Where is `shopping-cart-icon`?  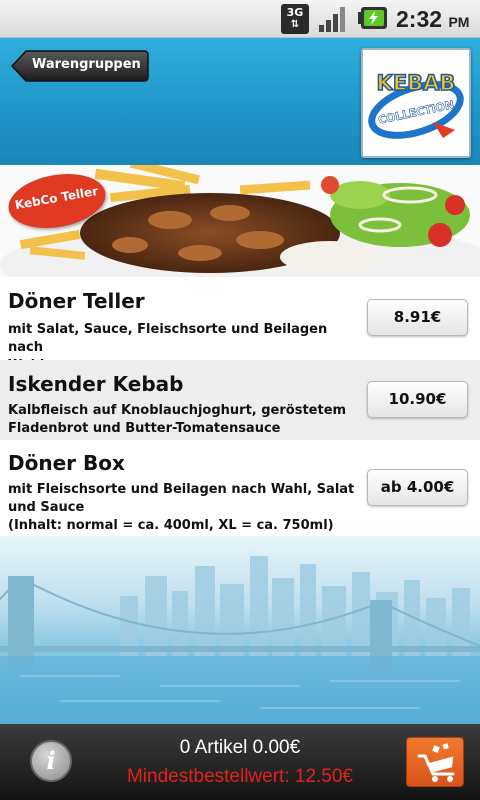 shopping-cart-icon is located at coordinates (436, 762).